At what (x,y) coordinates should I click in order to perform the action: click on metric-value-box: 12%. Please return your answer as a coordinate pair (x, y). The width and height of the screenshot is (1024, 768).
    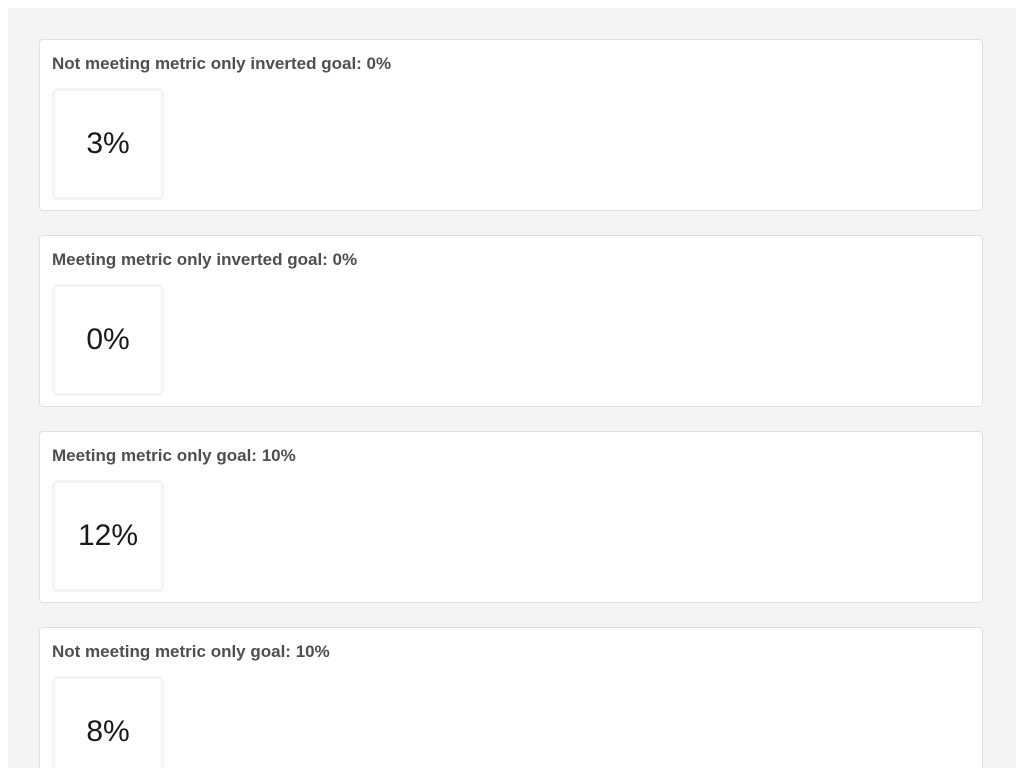
    Looking at the image, I should click on (108, 536).